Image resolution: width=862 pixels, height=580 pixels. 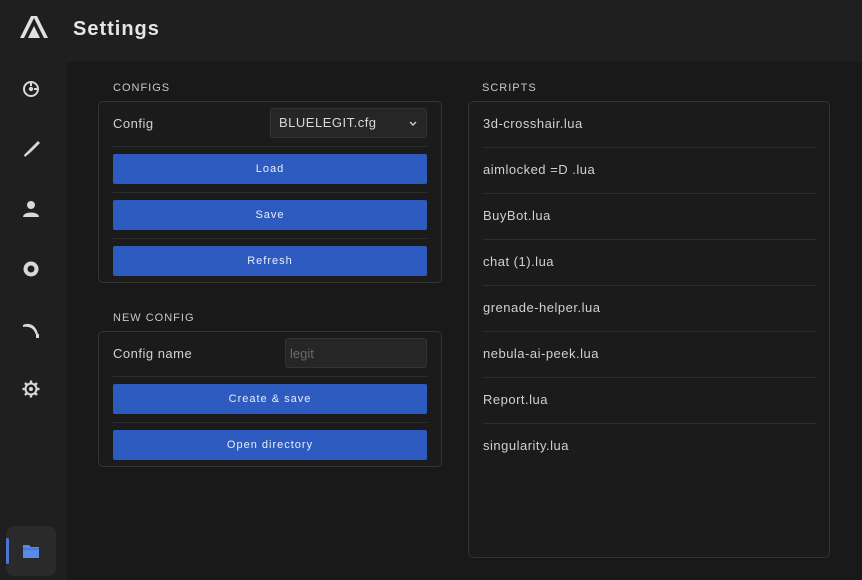 I want to click on sidebar-item-visuals, so click(x=31, y=269).